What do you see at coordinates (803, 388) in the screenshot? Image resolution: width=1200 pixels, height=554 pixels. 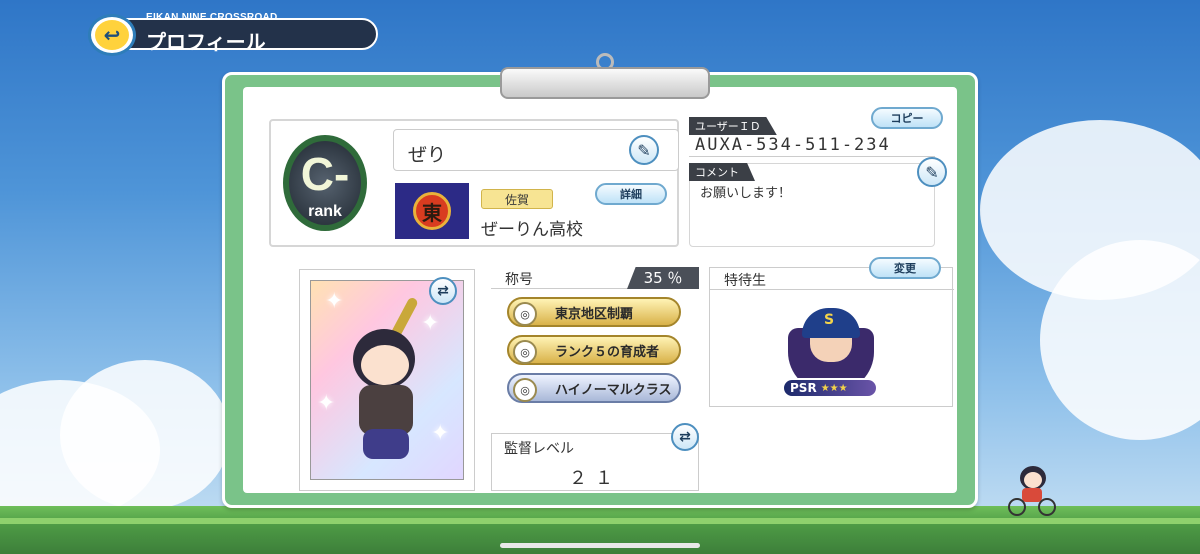 I see `rarity-text: PSR` at bounding box center [803, 388].